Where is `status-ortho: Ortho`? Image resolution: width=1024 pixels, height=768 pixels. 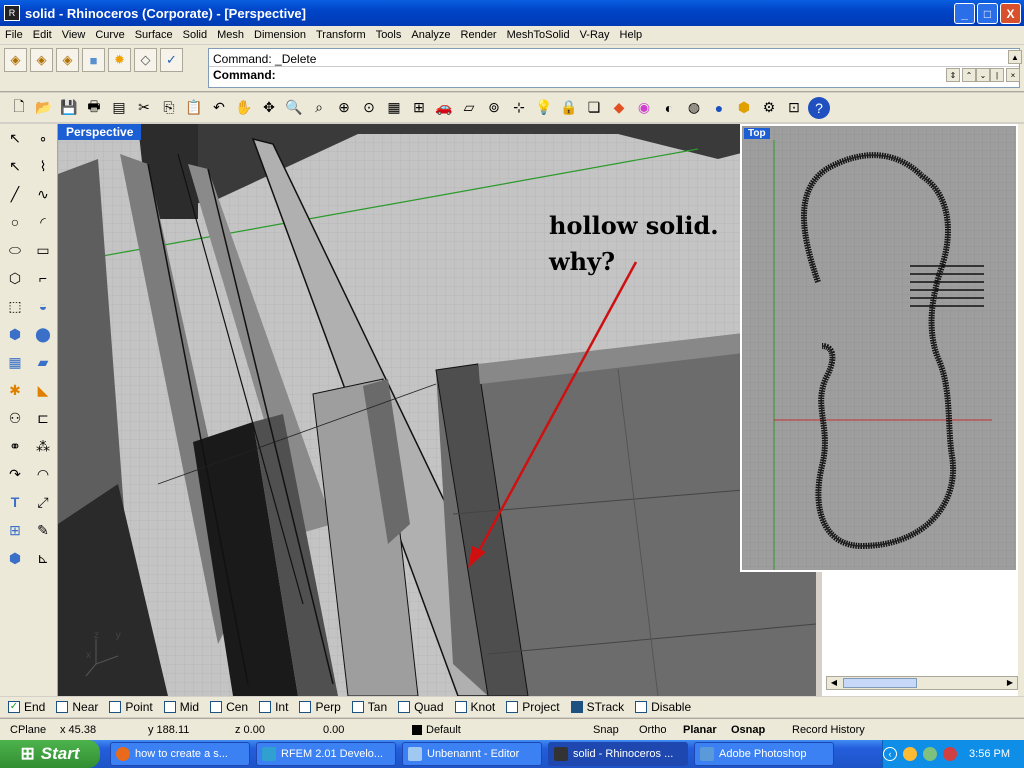 status-ortho: Ortho is located at coordinates (653, 730).